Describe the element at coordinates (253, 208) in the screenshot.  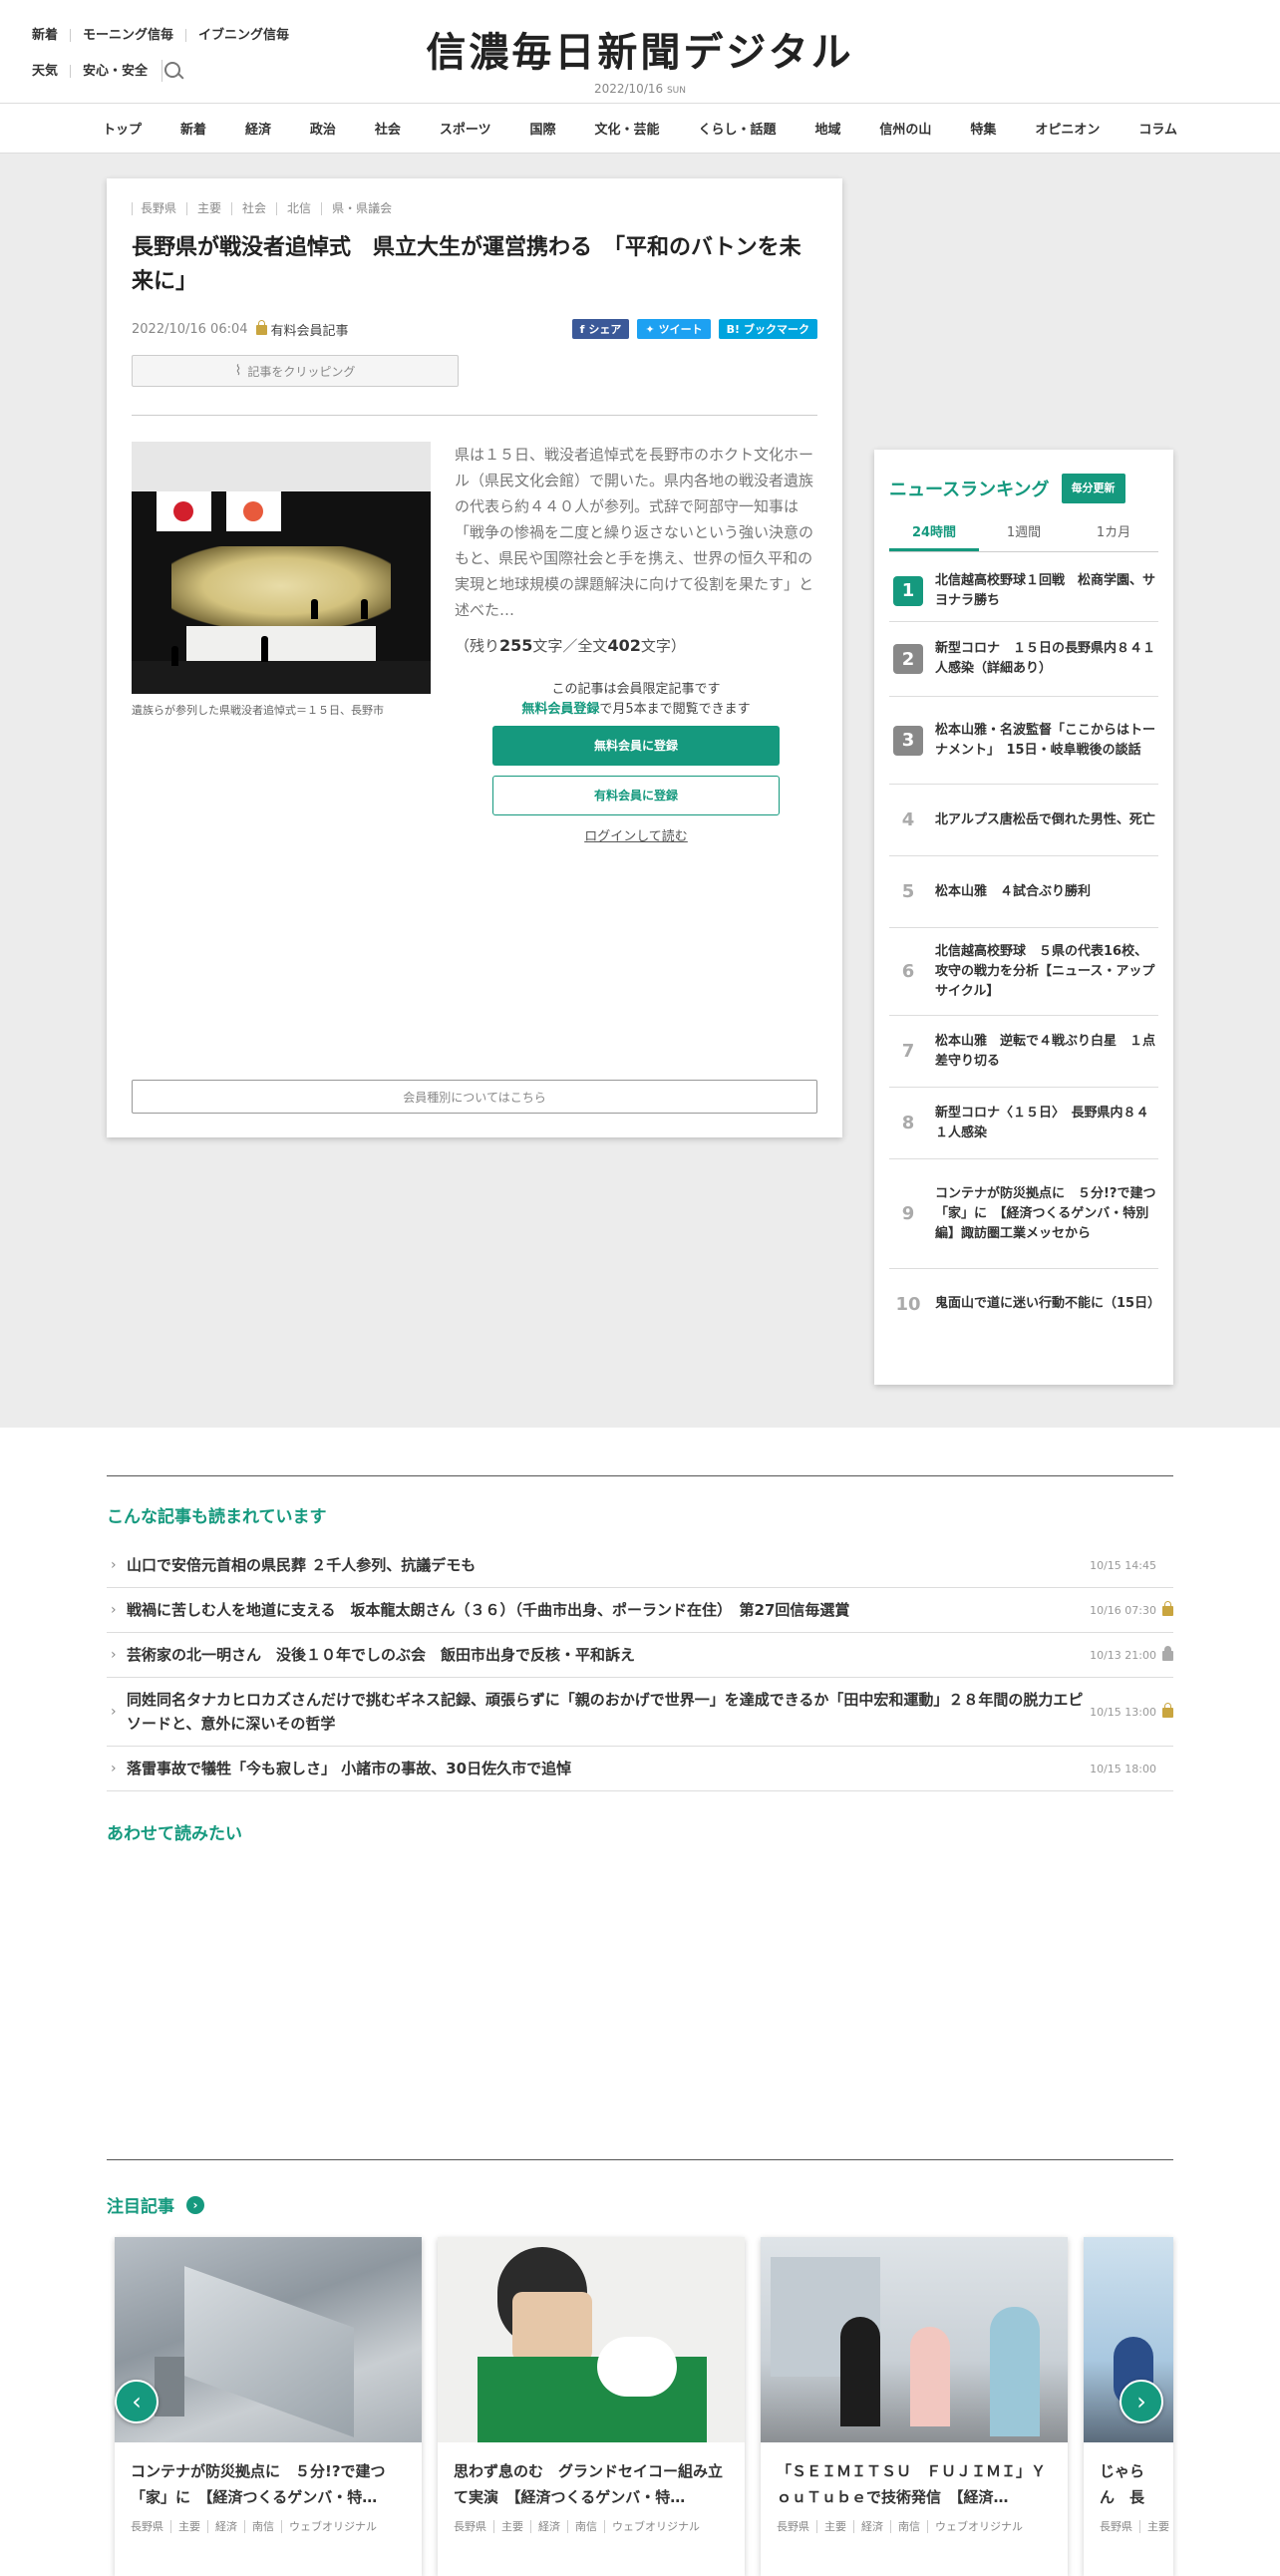
I see `tag: 社会` at that location.